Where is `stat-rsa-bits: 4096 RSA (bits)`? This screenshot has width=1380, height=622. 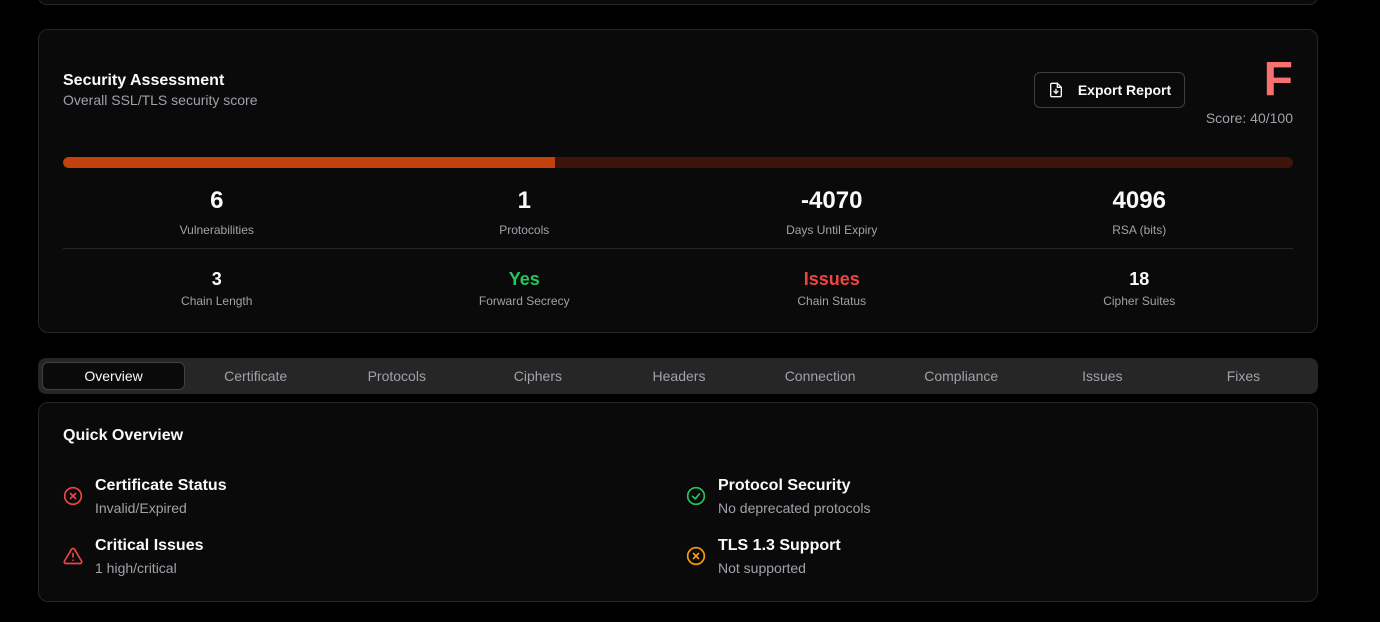 stat-rsa-bits: 4096 RSA (bits) is located at coordinates (1140, 212).